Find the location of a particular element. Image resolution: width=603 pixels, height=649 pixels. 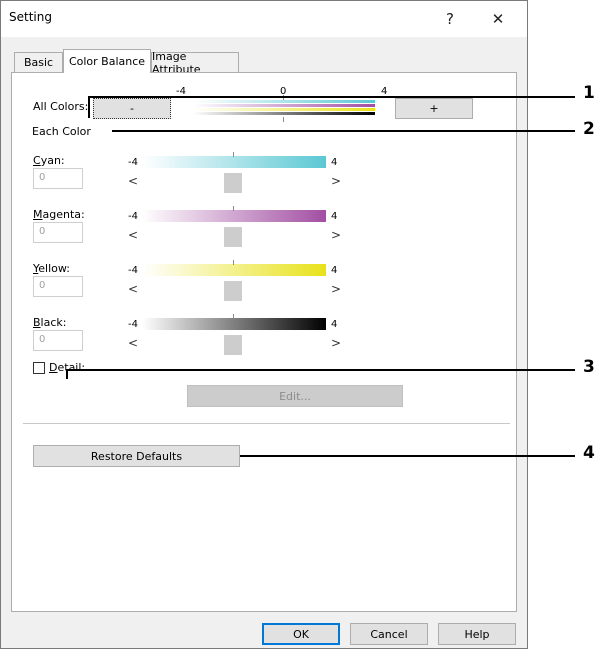

magenta-decrease-arrow: < is located at coordinates (133, 235).